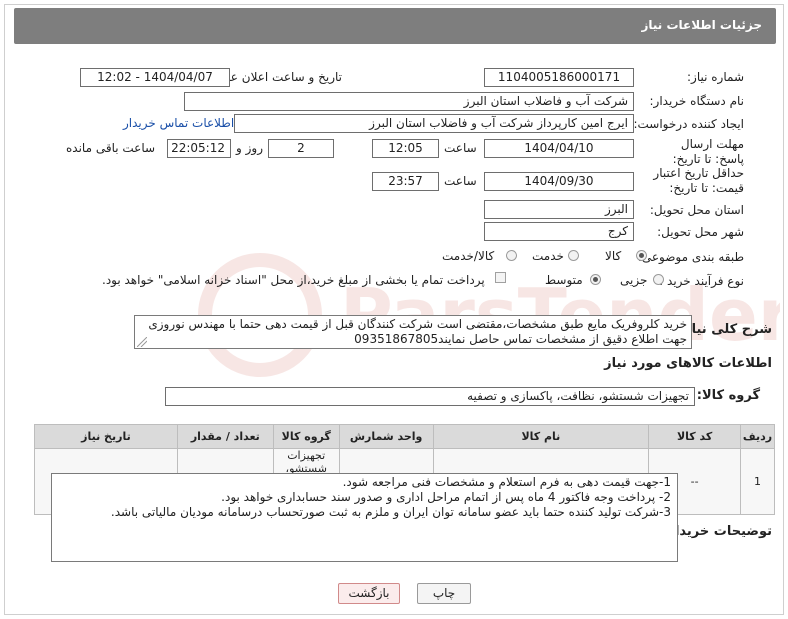 The image size is (788, 619). I want to click on print-button: چاپ, so click(444, 593).